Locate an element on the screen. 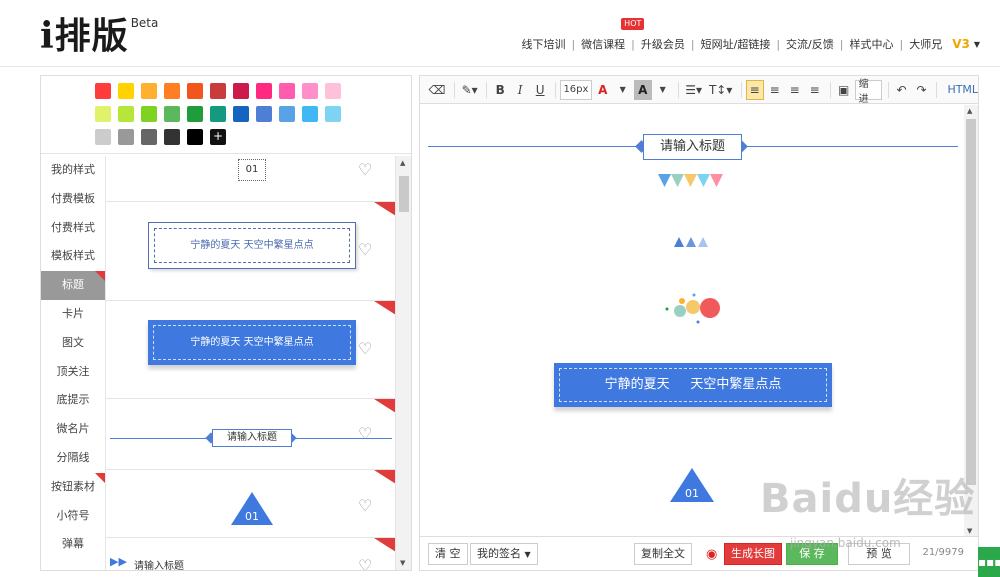 The image size is (1000, 577). add-color-button: + is located at coordinates (218, 137).